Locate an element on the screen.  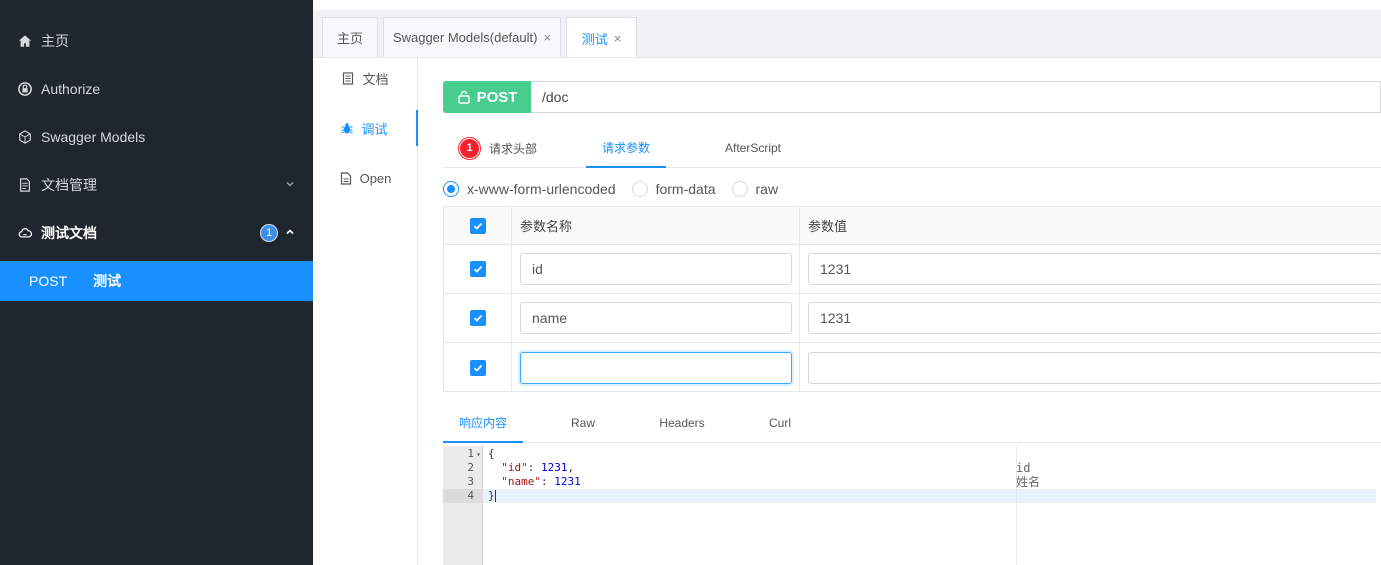
sidebar-subitem-post-test: POST 测试 is located at coordinates (156, 281).